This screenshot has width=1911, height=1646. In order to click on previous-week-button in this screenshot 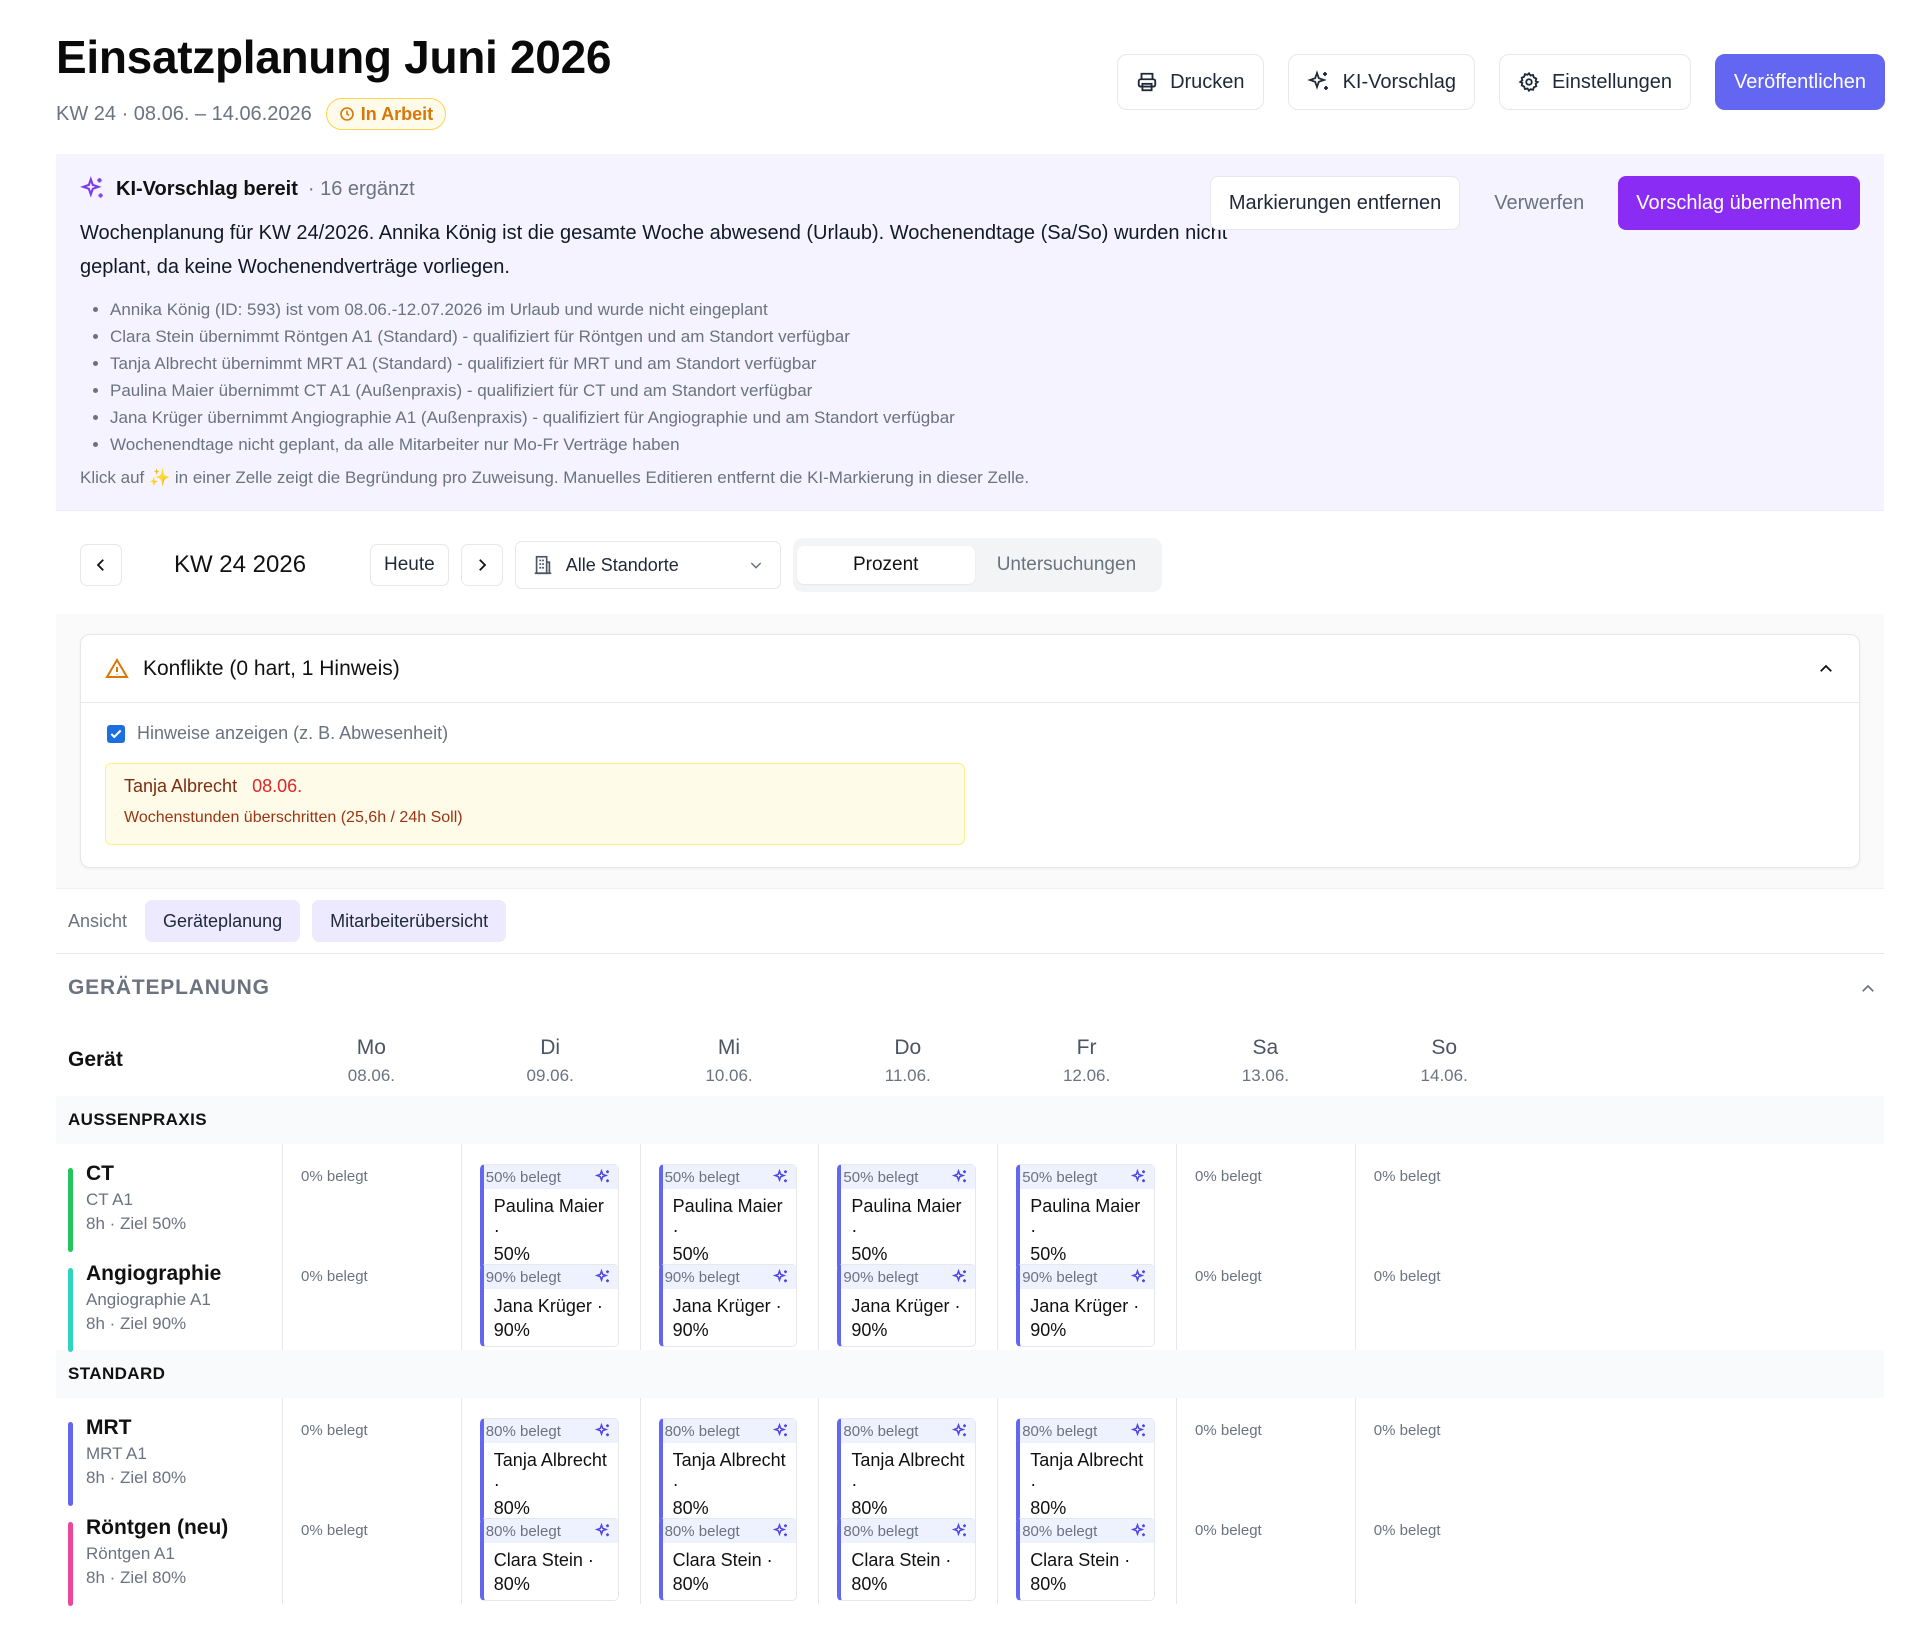, I will do `click(101, 565)`.